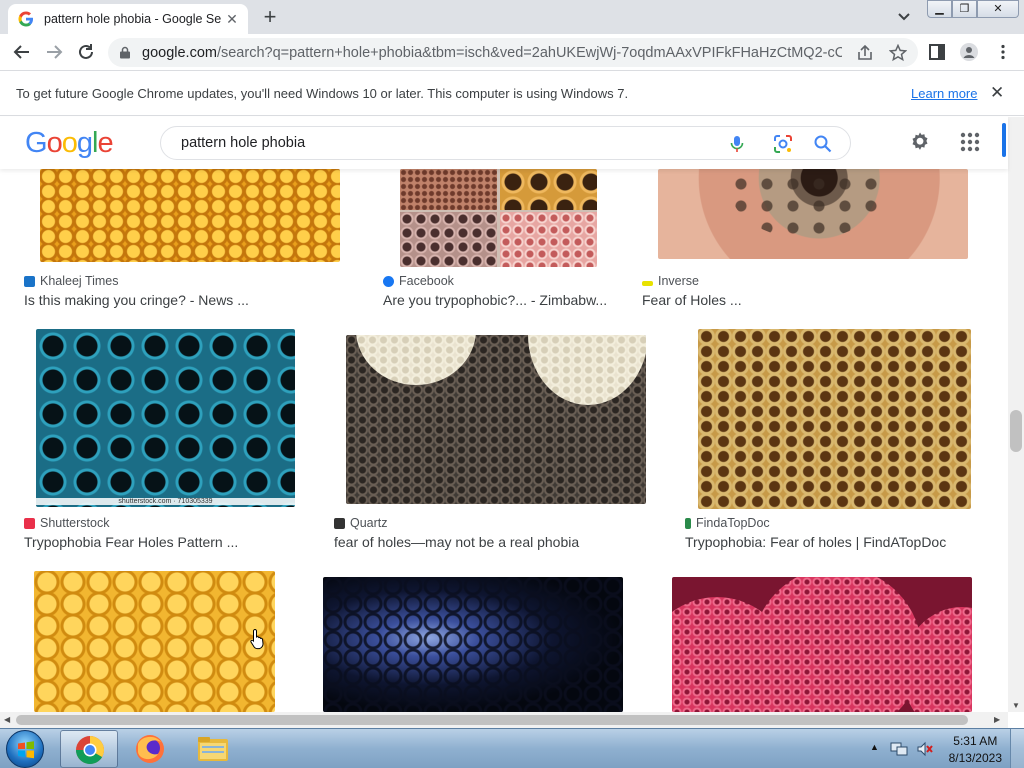  Describe the element at coordinates (925, 749) in the screenshot. I see `volume-muted-icon` at that location.